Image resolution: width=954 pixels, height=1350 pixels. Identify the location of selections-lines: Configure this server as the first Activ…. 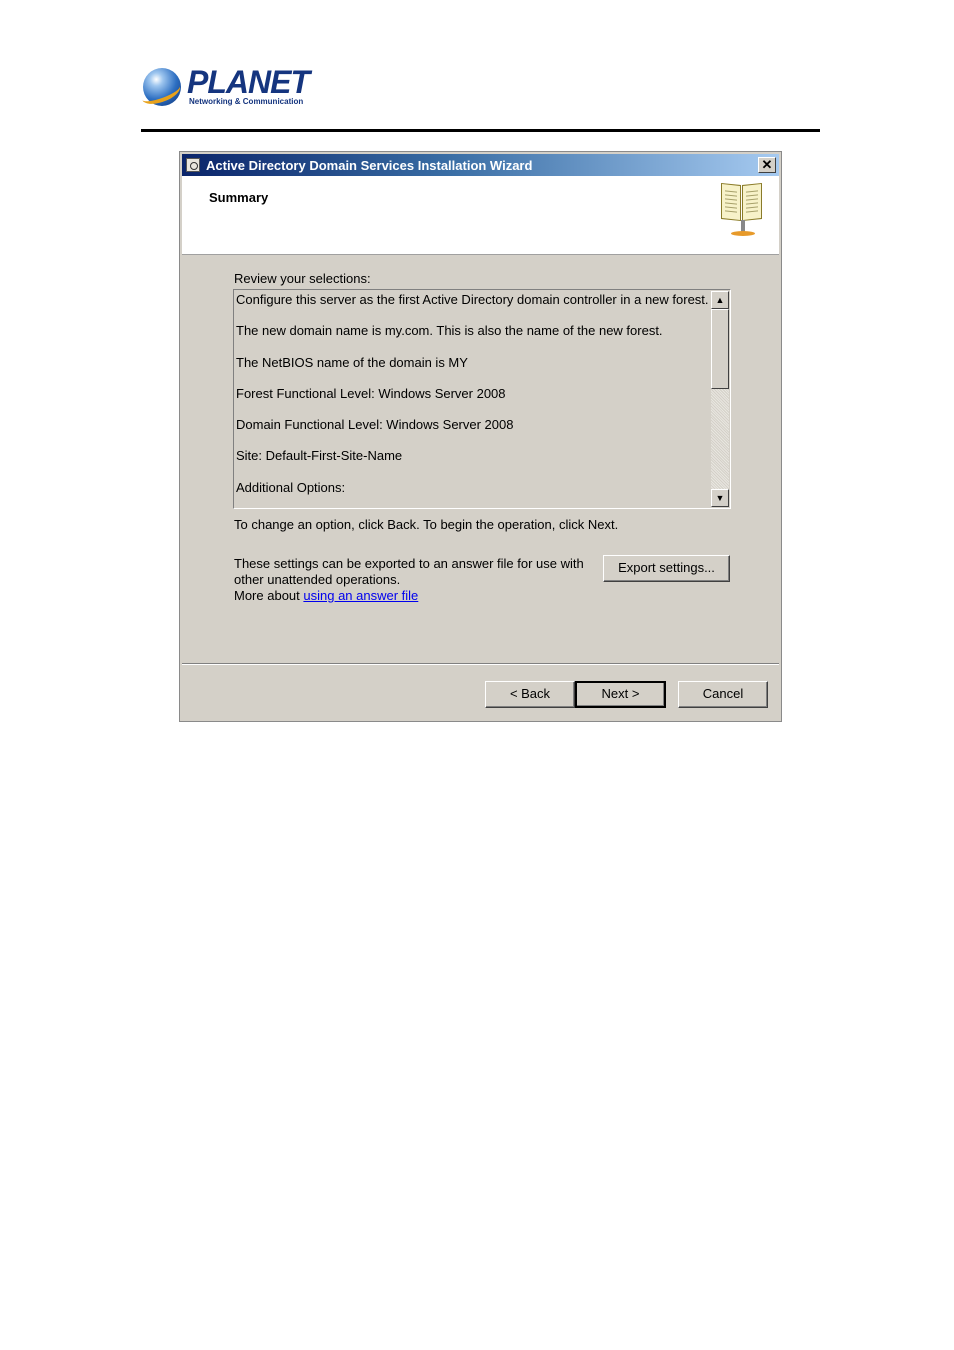
(472, 400).